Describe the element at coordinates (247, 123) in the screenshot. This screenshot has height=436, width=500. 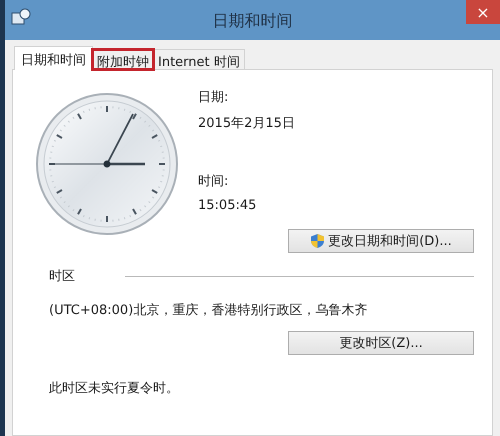
I see `date-value: 2015年2月15日` at that location.